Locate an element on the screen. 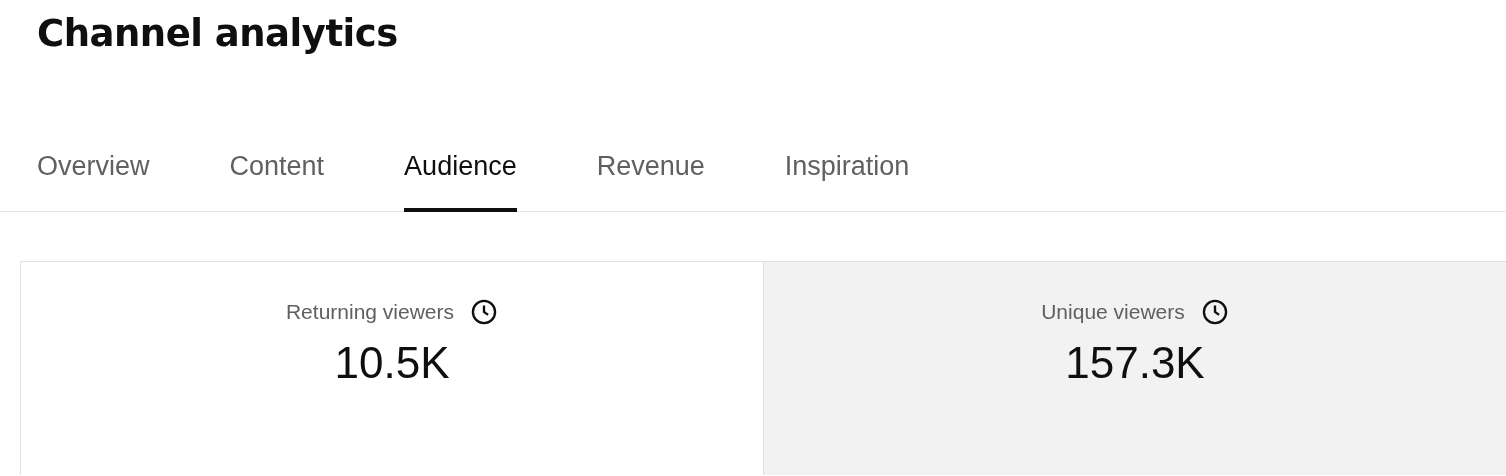  tab: Revenue is located at coordinates (650, 181).